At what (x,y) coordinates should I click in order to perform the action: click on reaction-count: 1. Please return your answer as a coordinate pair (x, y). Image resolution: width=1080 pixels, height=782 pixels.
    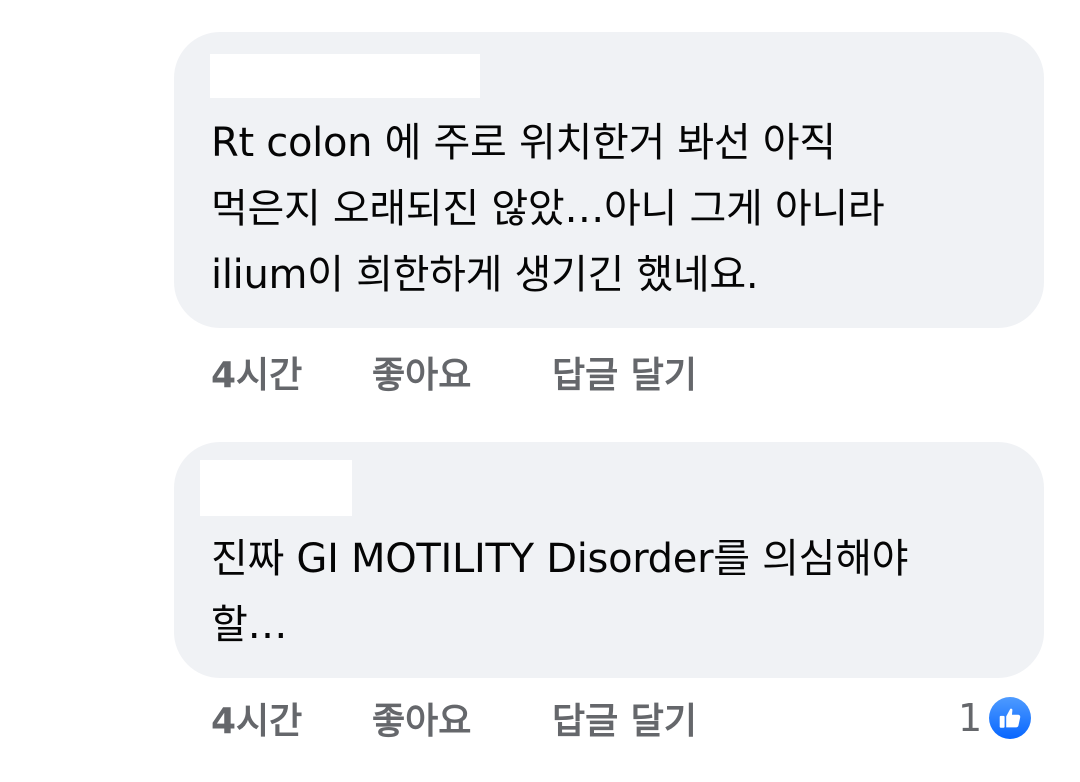
    Looking at the image, I should click on (970, 718).